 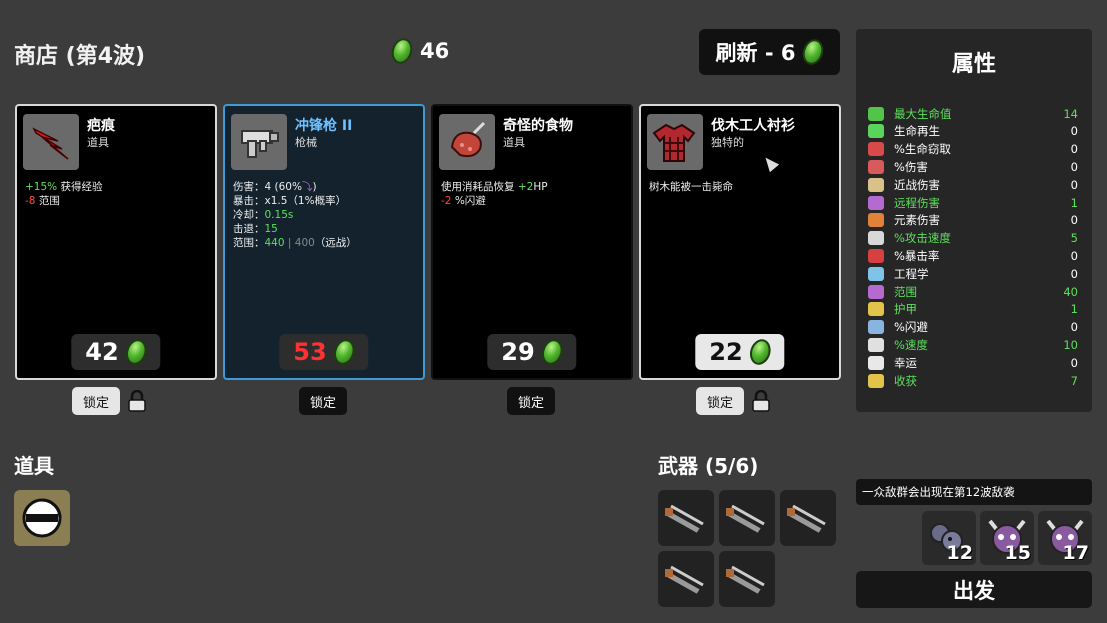 I want to click on stat-label: %攻击速度, so click(x=922, y=238).